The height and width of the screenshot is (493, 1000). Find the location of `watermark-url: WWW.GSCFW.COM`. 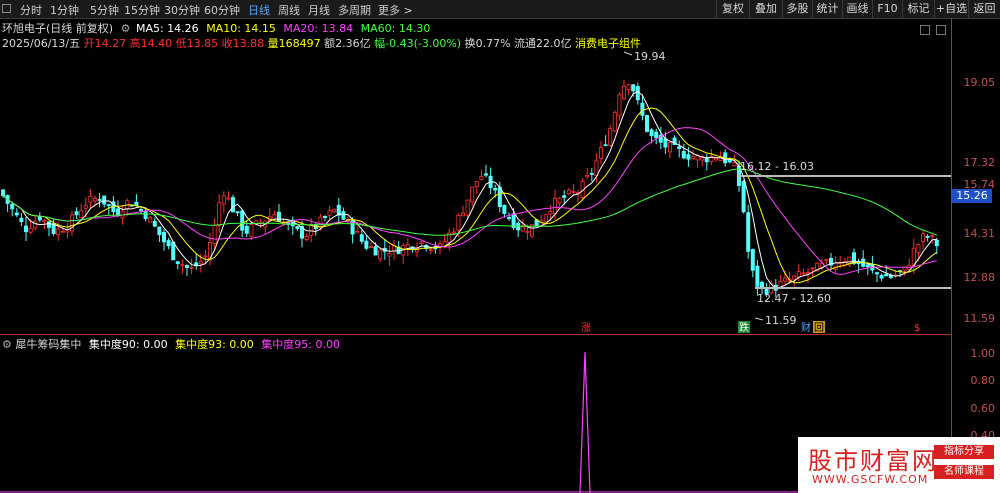

watermark-url: WWW.GSCFW.COM is located at coordinates (870, 479).